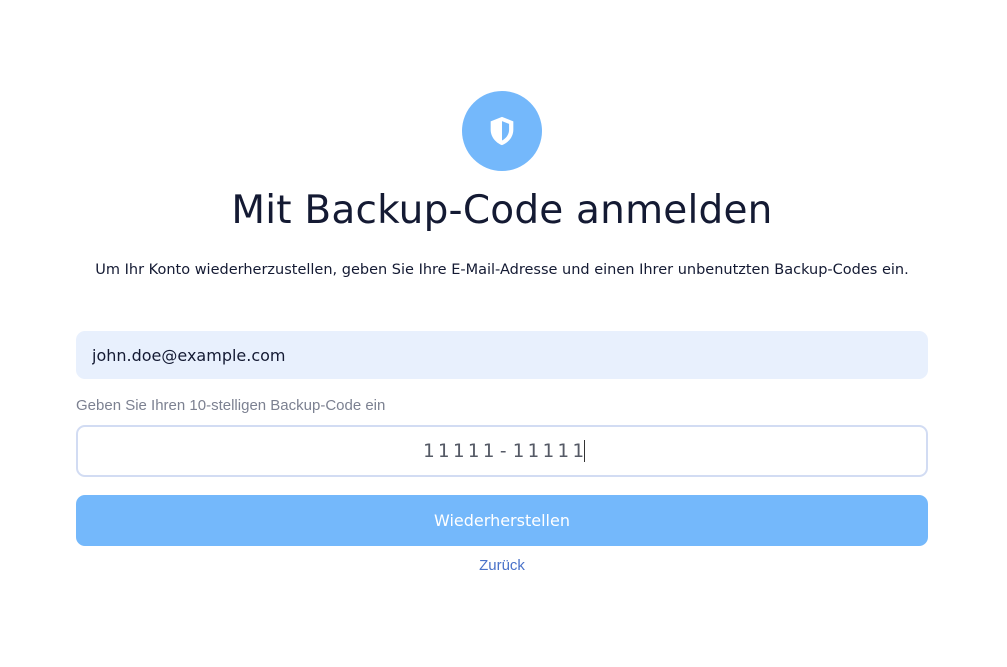  I want to click on back-link: Zurück, so click(502, 565).